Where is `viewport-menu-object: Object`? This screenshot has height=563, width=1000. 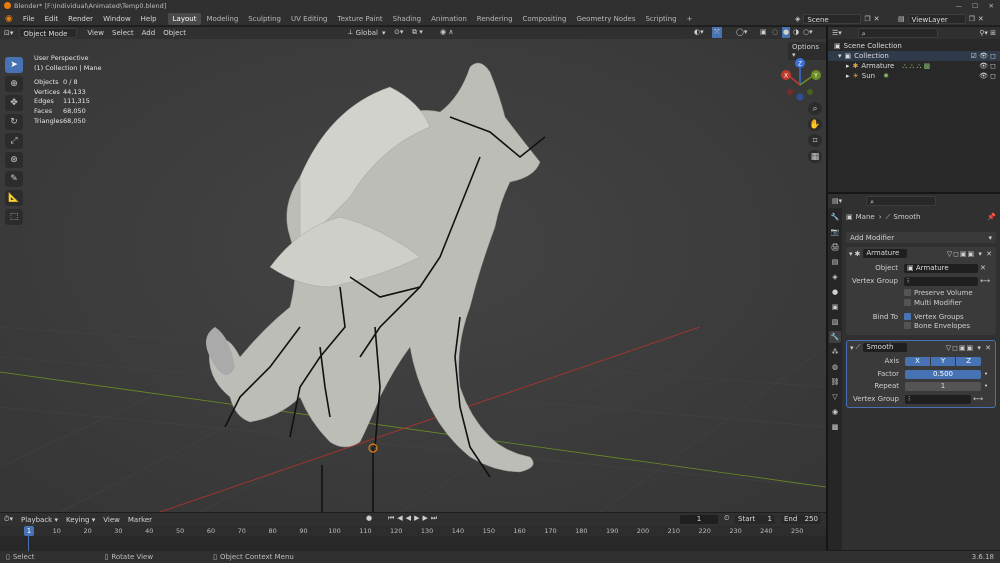
viewport-menu-object: Object is located at coordinates (174, 33).